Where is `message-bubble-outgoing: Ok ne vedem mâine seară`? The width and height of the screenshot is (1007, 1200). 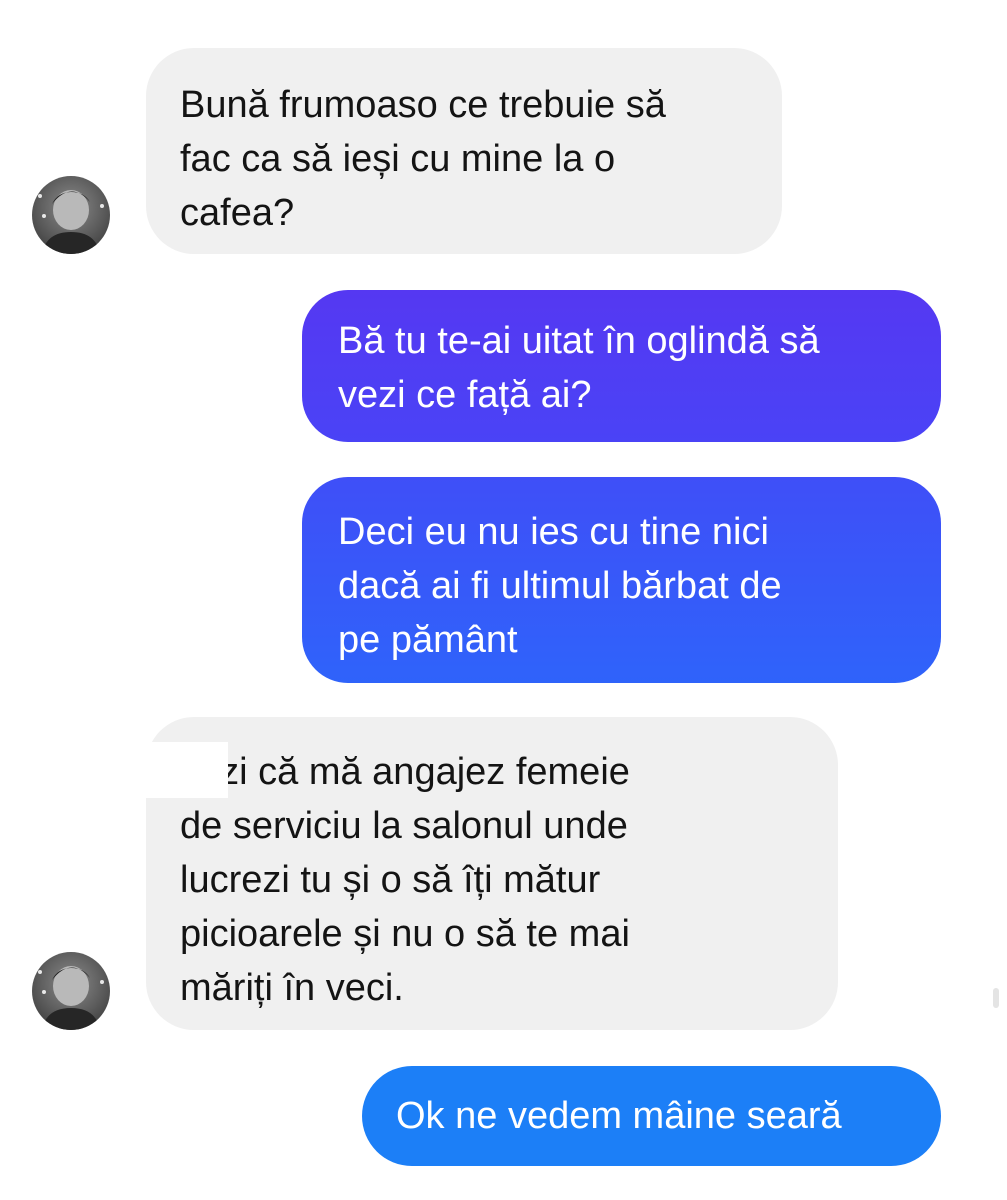 message-bubble-outgoing: Ok ne vedem mâine seară is located at coordinates (651, 1116).